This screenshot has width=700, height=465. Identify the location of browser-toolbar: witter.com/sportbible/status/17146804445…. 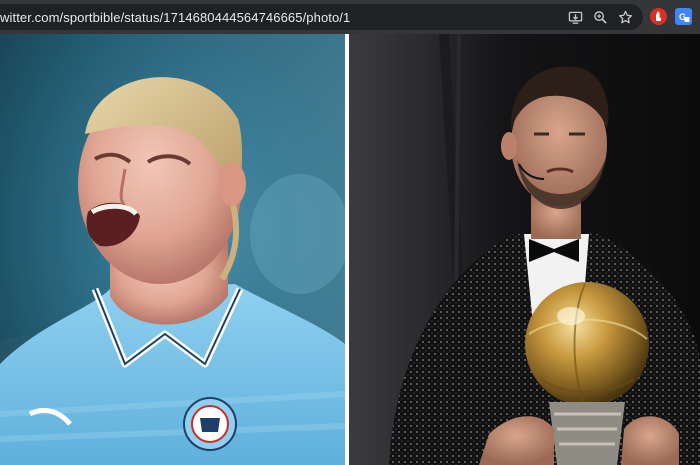
(350, 17).